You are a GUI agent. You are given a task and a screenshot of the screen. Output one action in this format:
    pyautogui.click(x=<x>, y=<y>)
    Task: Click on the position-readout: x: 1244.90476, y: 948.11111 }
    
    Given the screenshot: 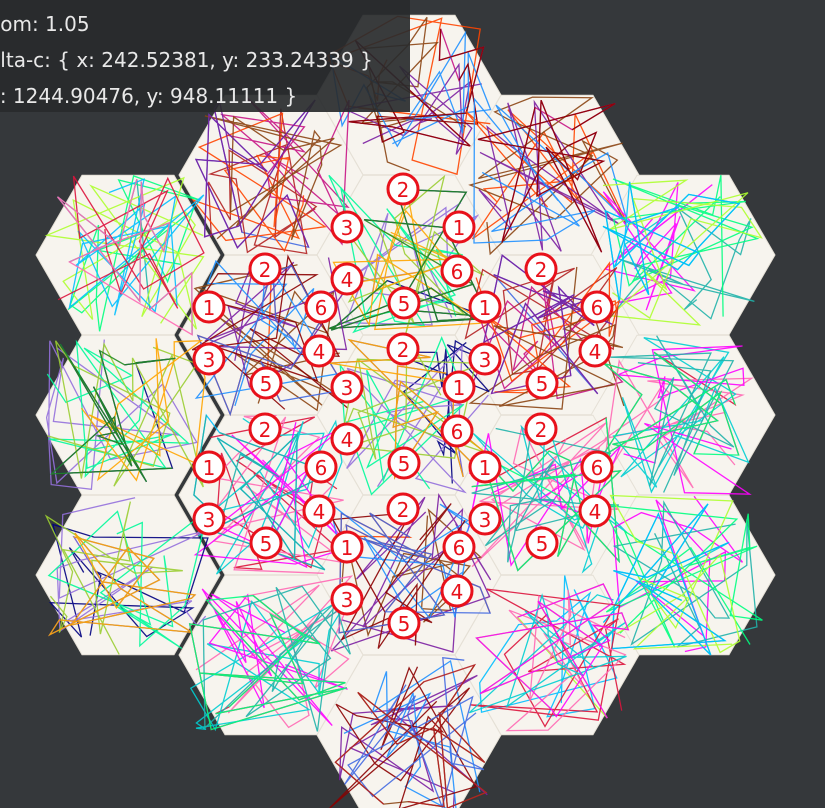 What is the action you would take?
    pyautogui.click(x=149, y=96)
    